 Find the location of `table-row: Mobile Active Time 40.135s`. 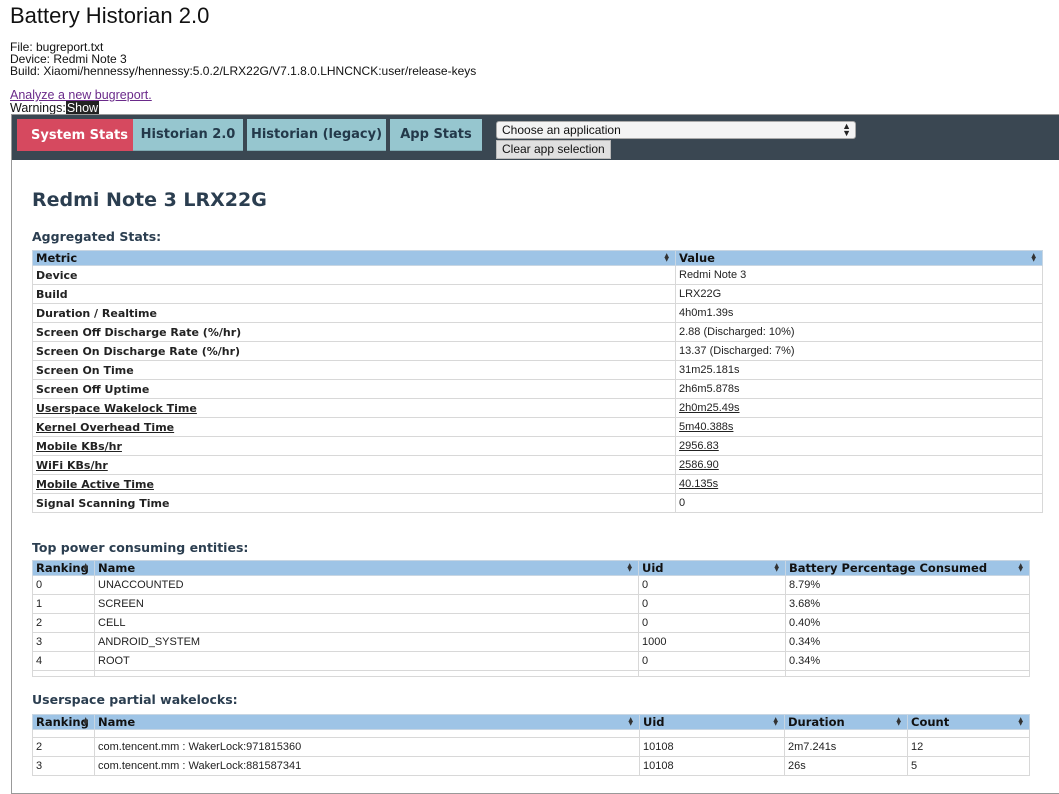

table-row: Mobile Active Time 40.135s is located at coordinates (537, 484).